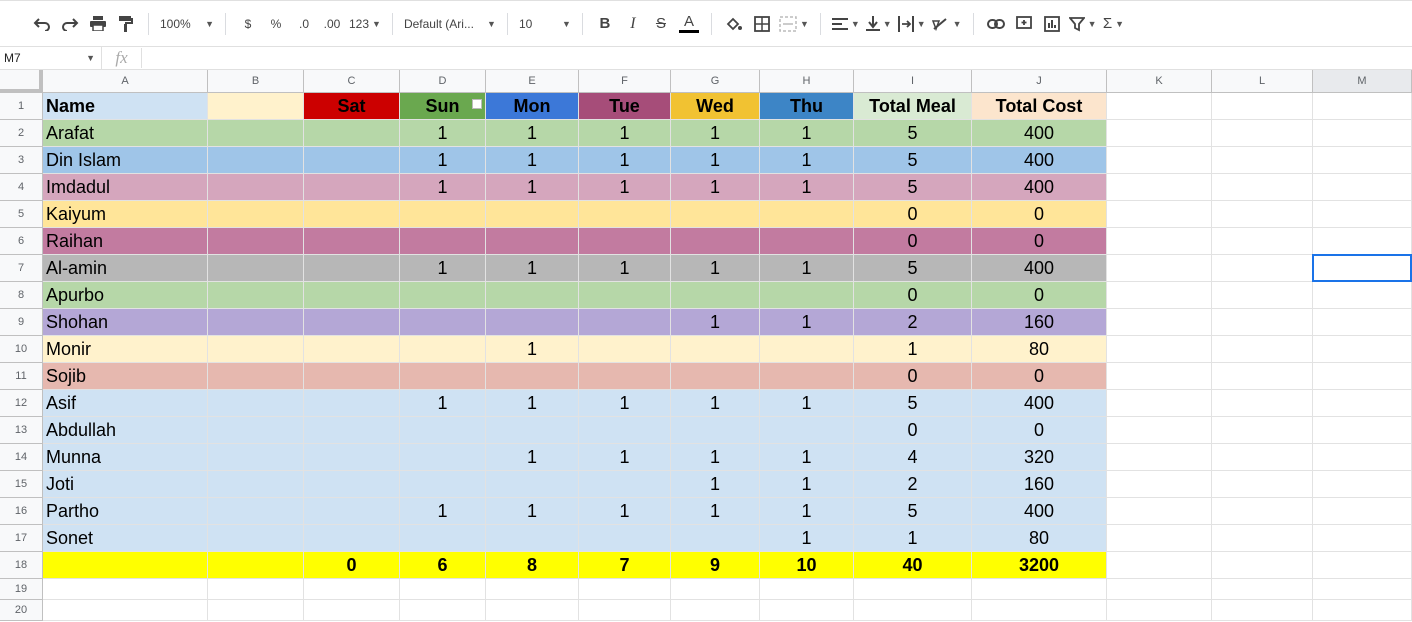 The width and height of the screenshot is (1412, 622). Describe the element at coordinates (21, 565) in the screenshot. I see `row-header-18: 18` at that location.